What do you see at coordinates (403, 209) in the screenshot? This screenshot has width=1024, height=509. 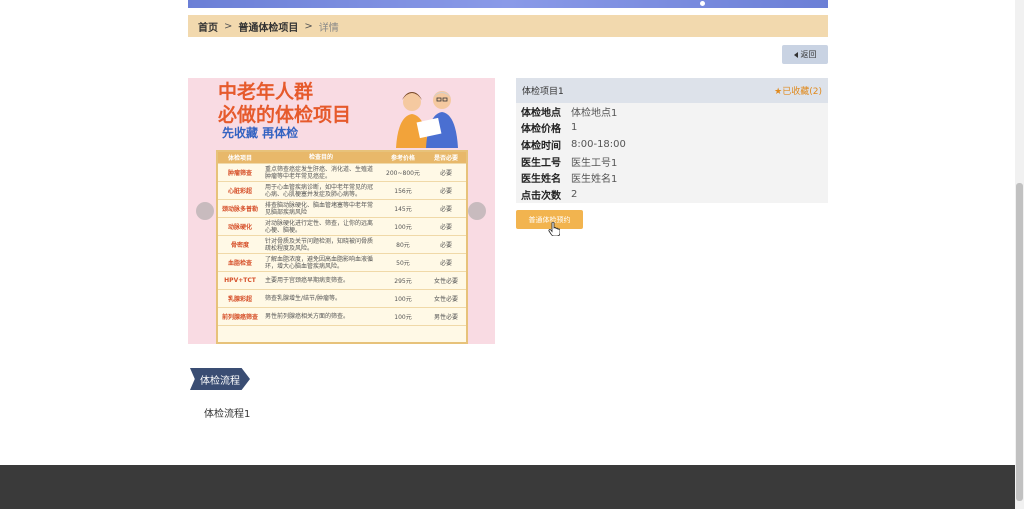 I see `poster-table-cell: 145元` at bounding box center [403, 209].